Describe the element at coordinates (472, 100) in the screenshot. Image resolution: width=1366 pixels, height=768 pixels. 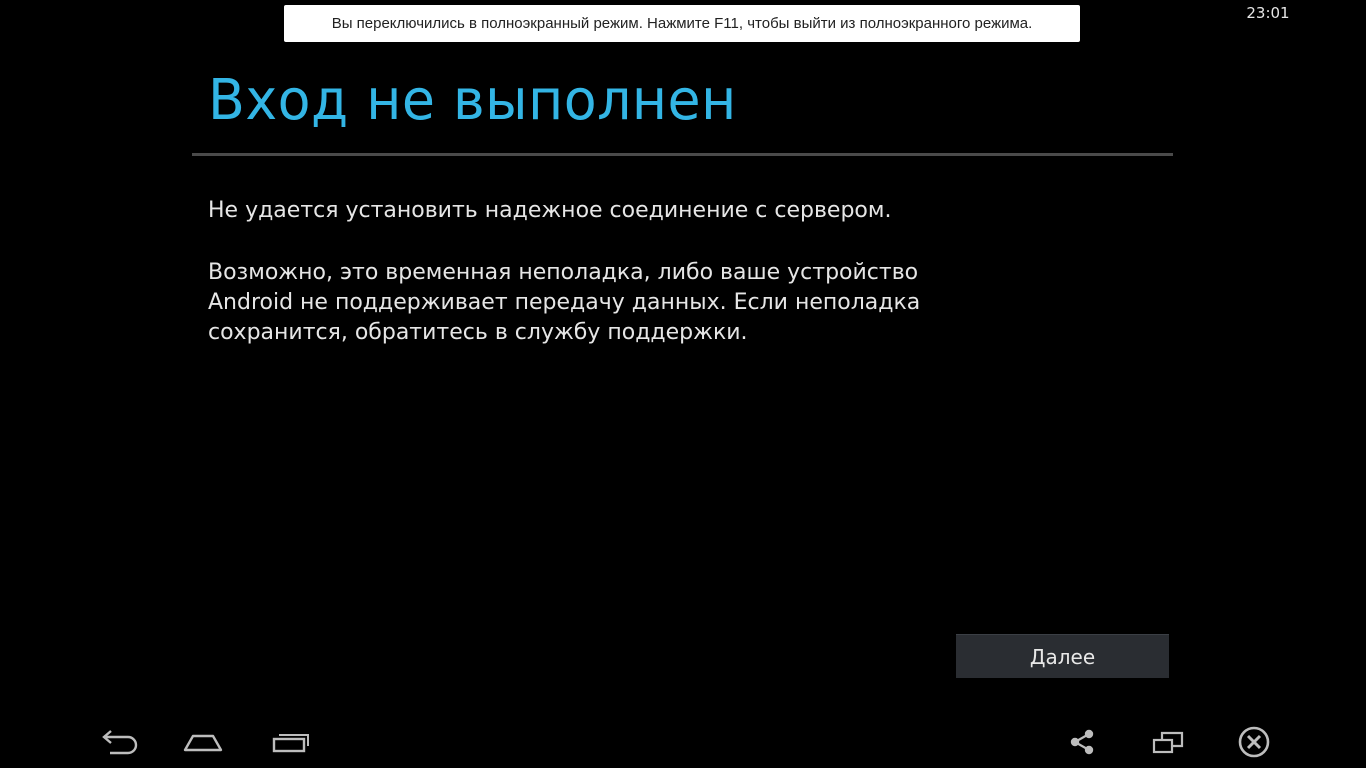
I see `dialog-title: Вход не выполнен` at that location.